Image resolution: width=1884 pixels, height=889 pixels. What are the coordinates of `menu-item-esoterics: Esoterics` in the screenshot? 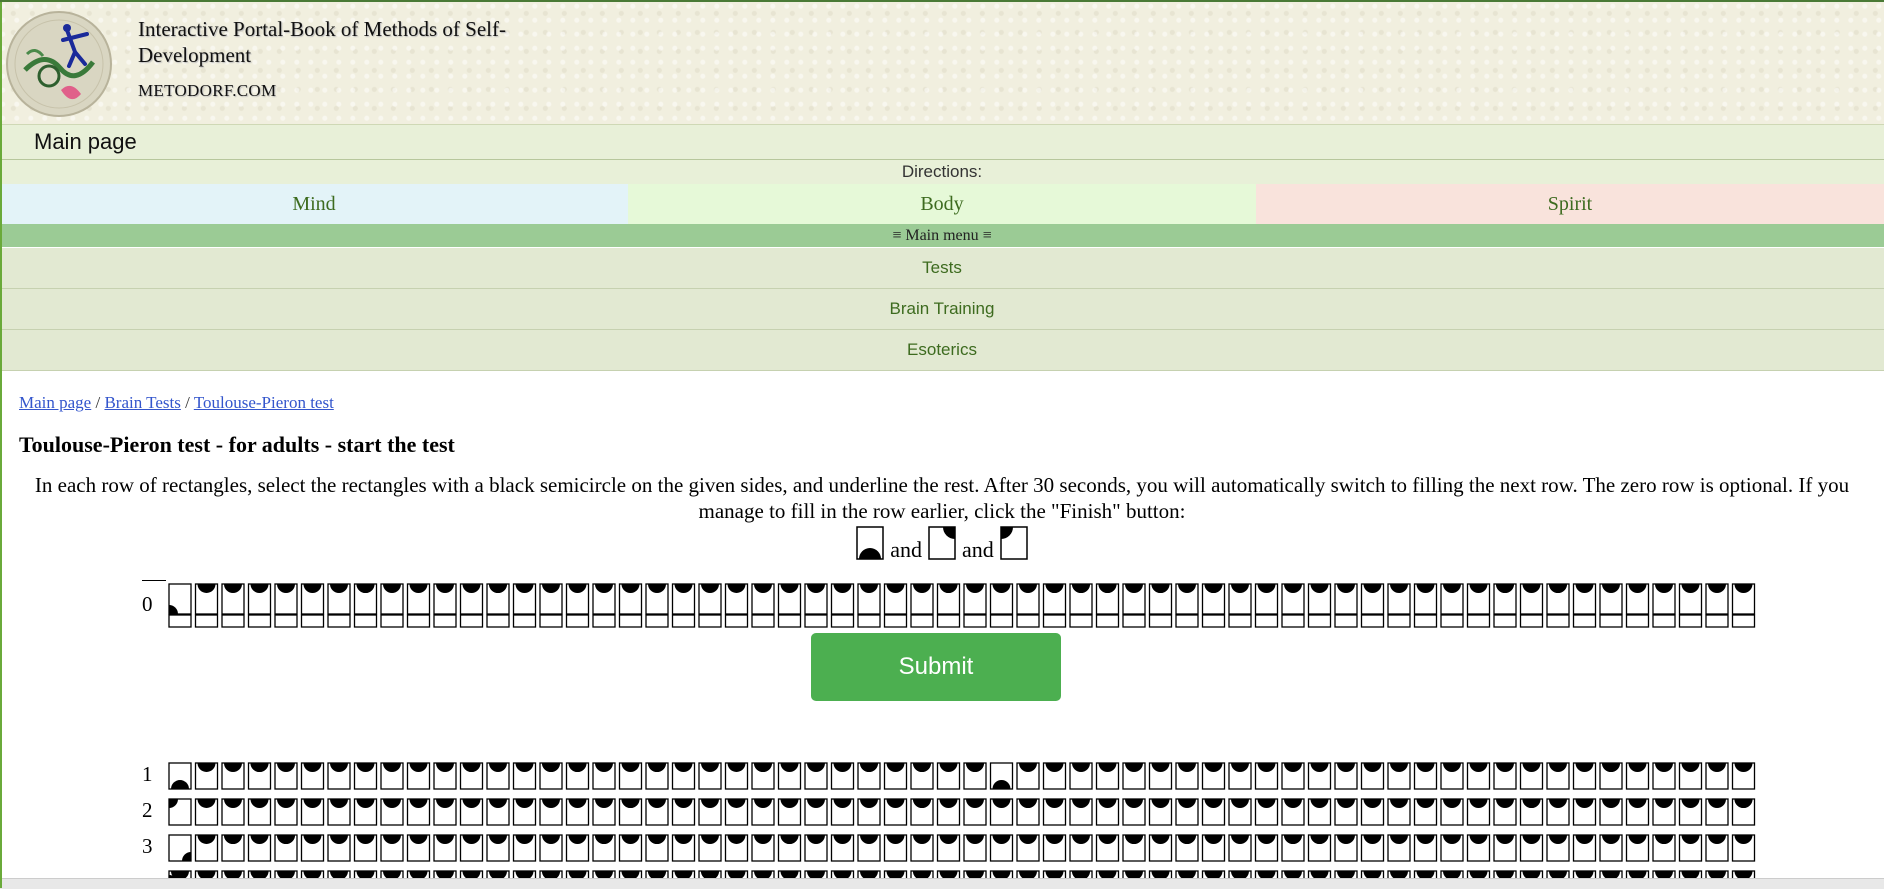 It's located at (942, 350).